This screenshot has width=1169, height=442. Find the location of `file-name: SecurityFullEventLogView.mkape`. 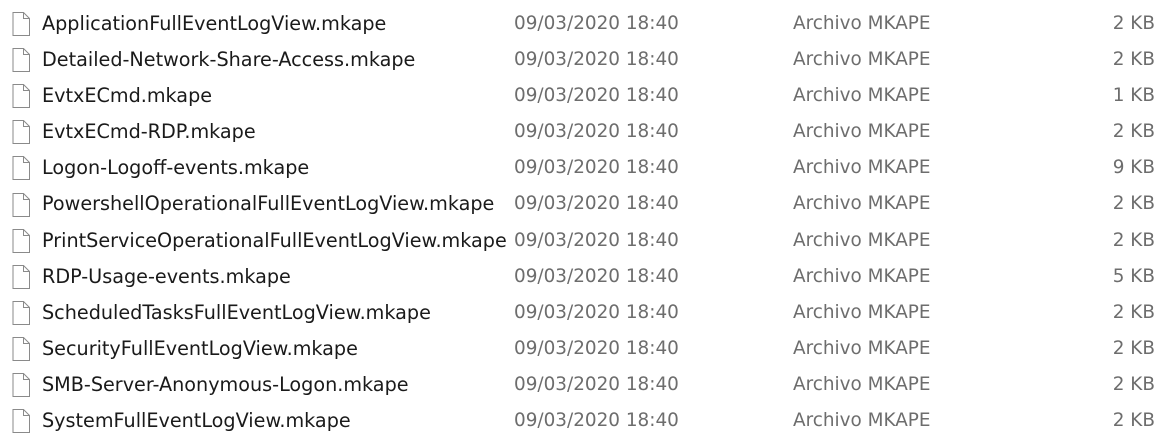

file-name: SecurityFullEventLogView.mkape is located at coordinates (200, 348).